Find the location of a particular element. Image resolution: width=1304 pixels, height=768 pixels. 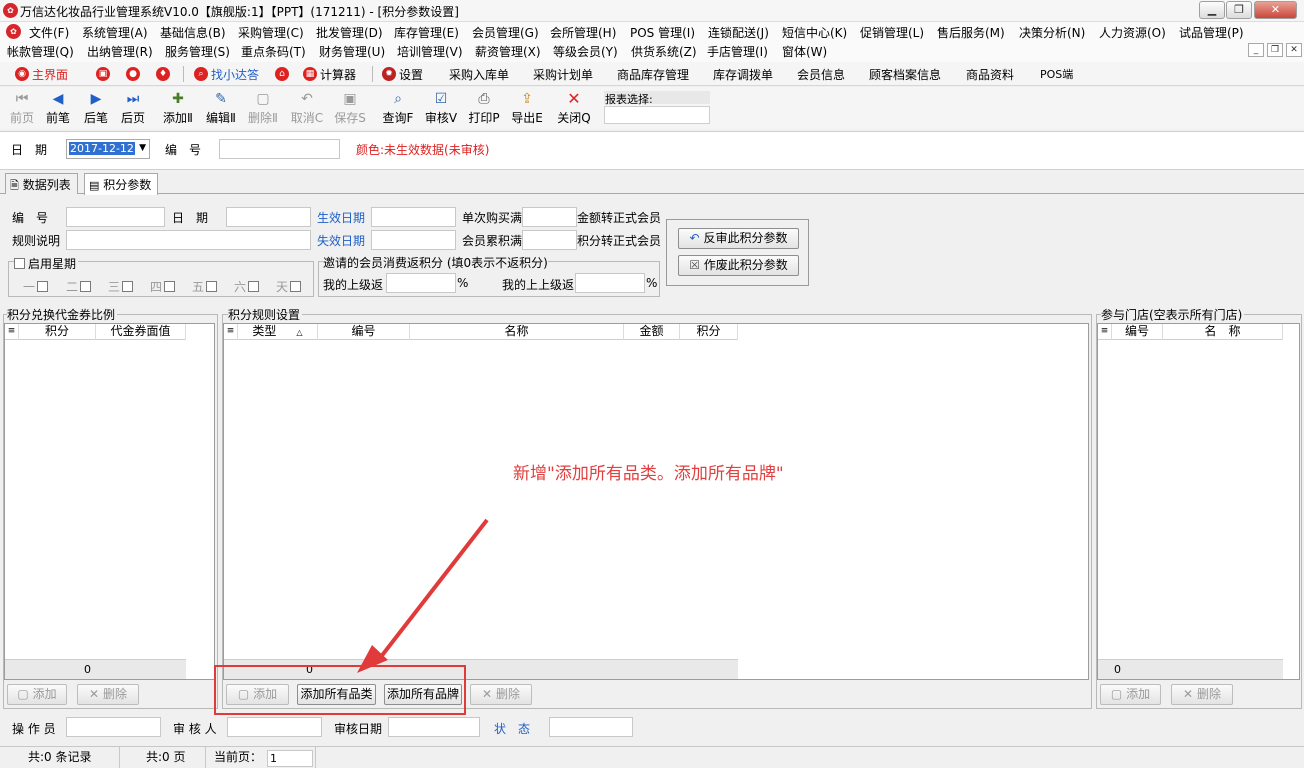

minimize-button: ▁ is located at coordinates (1212, 10).